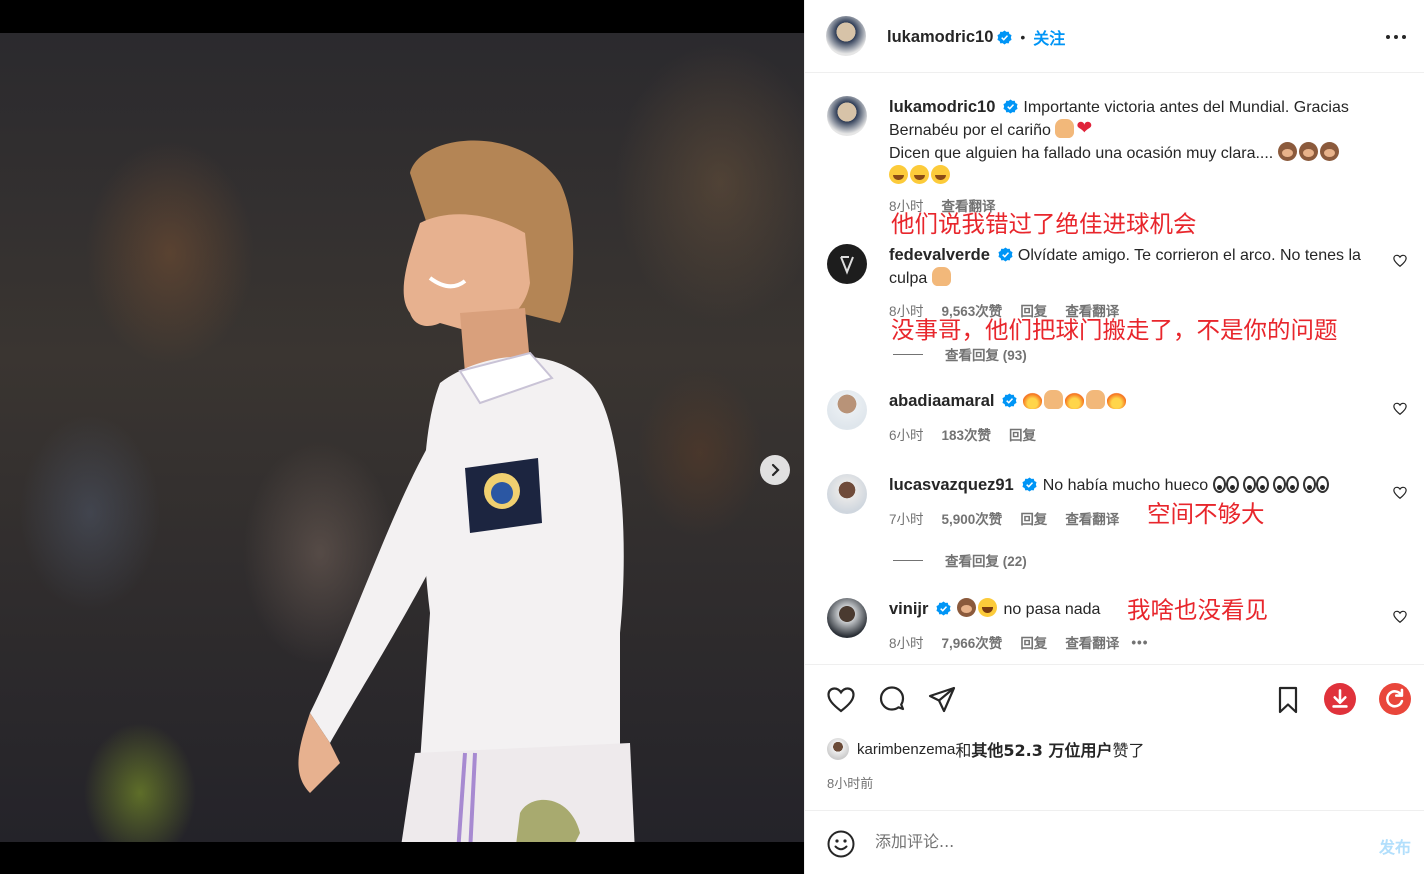 The width and height of the screenshot is (1424, 874). I want to click on comment-translation-overlay: 没事哥，他们把球门搬走了，不是你的问题, so click(1114, 330).